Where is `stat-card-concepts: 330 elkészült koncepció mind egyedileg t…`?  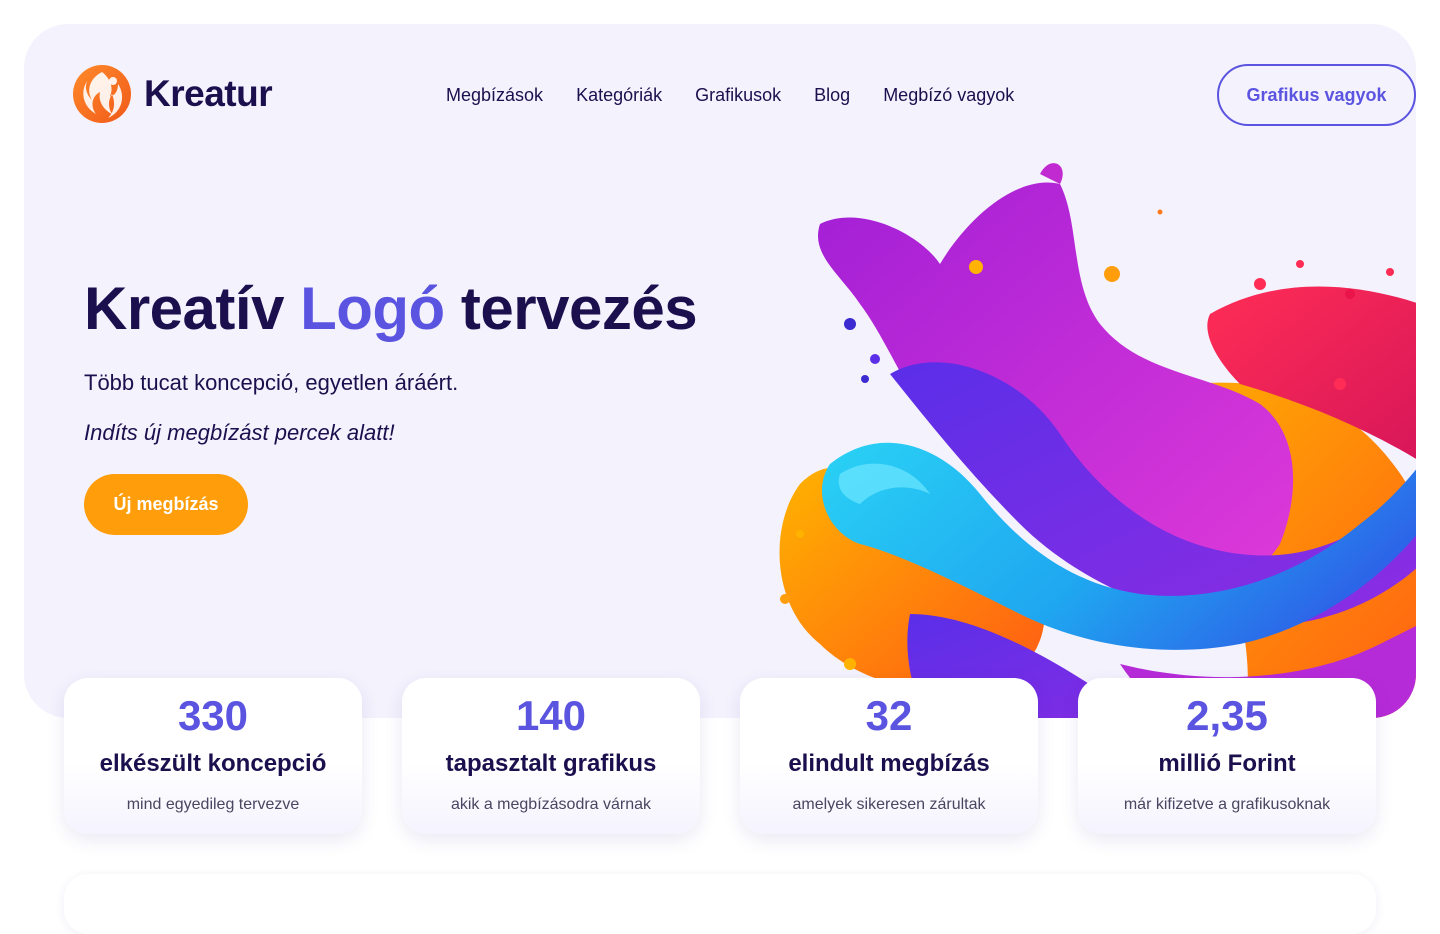
stat-card-concepts: 330 elkészült koncepció mind egyedileg t… is located at coordinates (213, 756).